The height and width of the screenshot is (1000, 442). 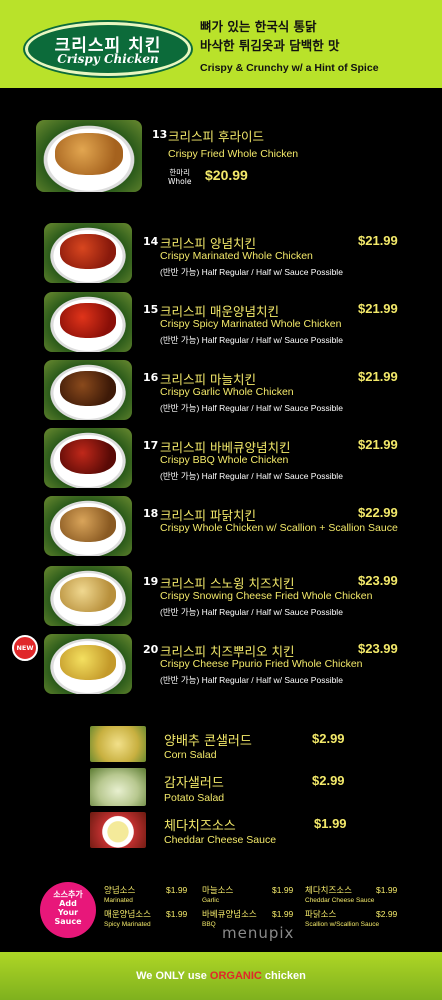 What do you see at coordinates (233, 154) in the screenshot?
I see `item-13-name-en: Crispy Fried Whole Chicken` at bounding box center [233, 154].